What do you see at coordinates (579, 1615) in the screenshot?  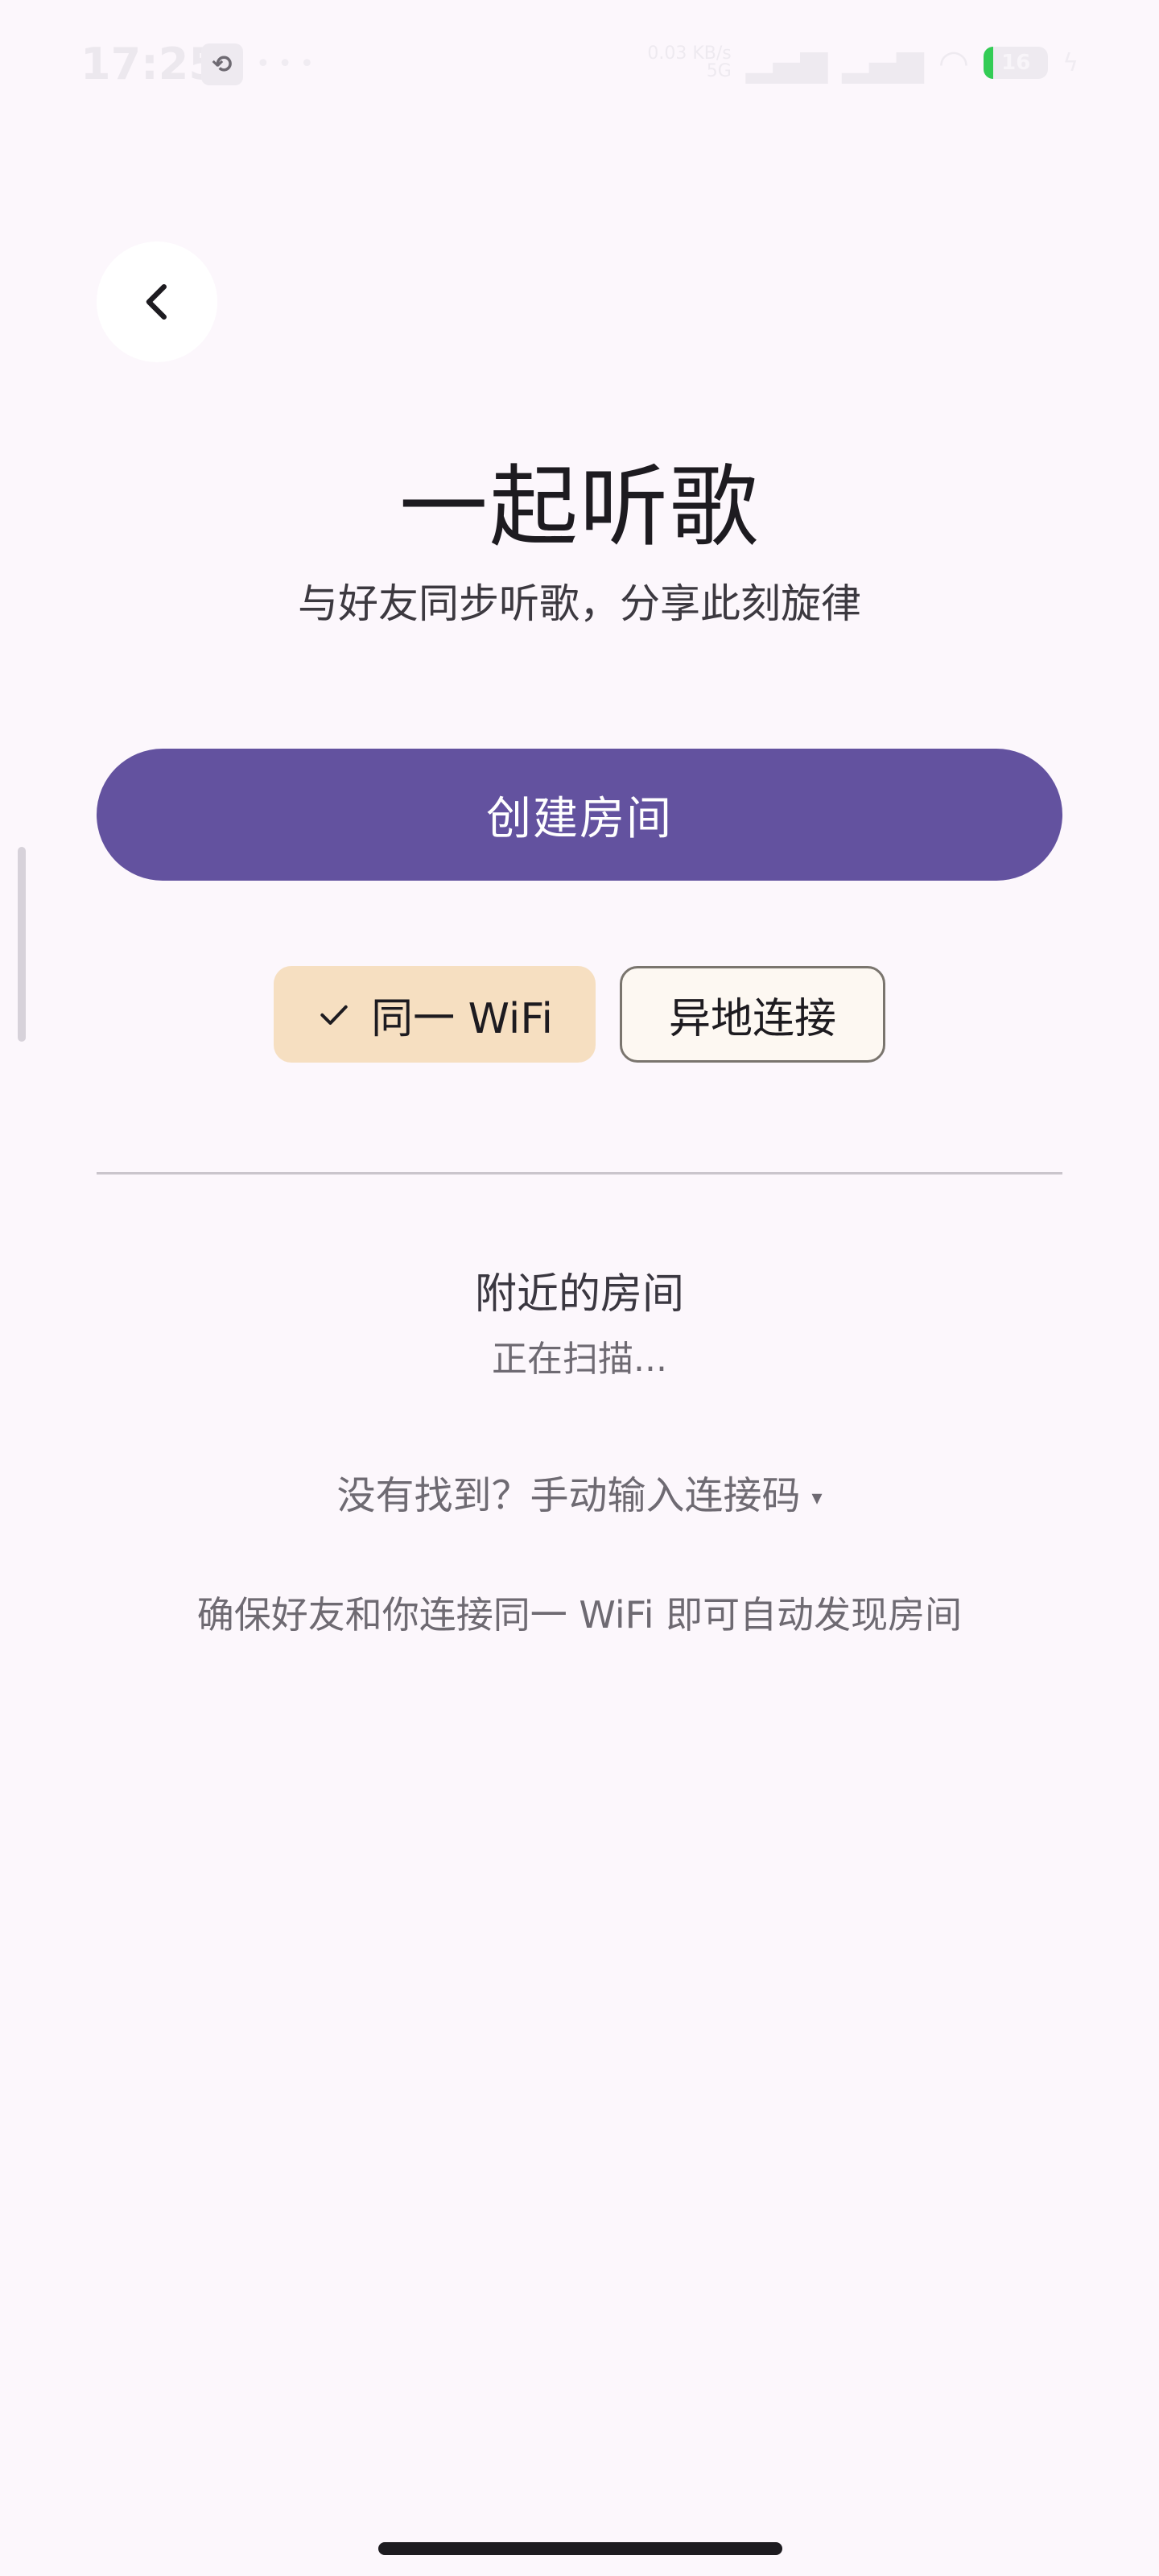 I see `wifi-hint: 确保好友和你连接同一 WiFi 即可自动发现房间` at bounding box center [579, 1615].